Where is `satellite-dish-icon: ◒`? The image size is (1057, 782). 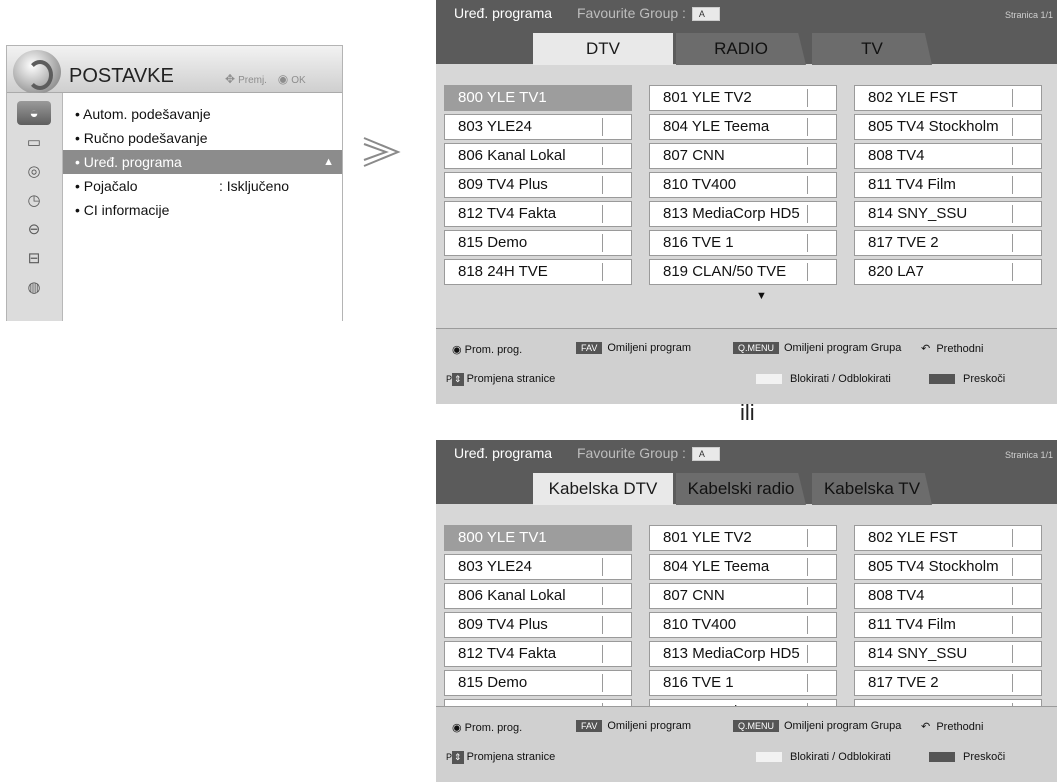 satellite-dish-icon: ◒ is located at coordinates (34, 113).